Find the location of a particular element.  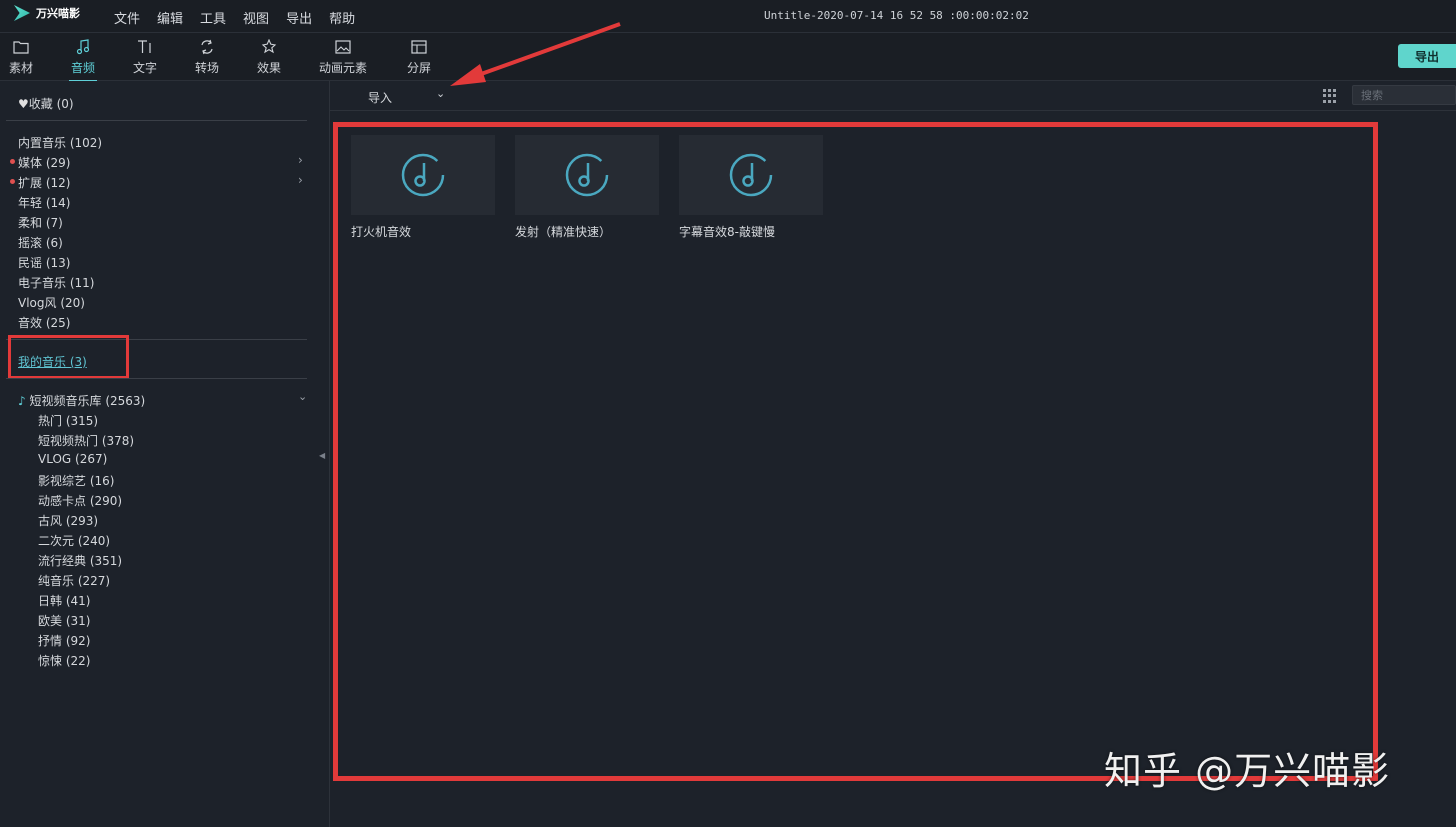

sidebar-item-favorites: ♥收藏 (0) is located at coordinates (46, 103).